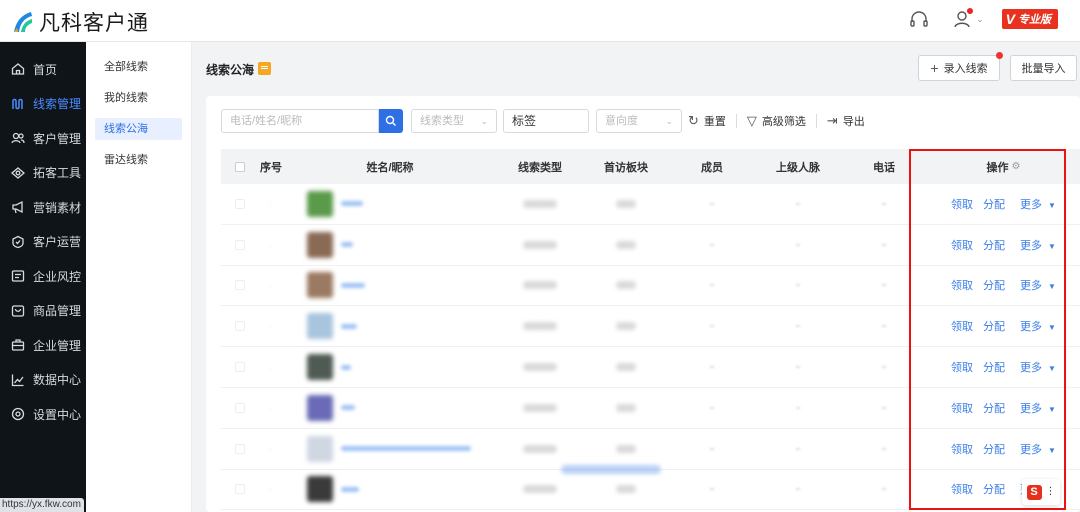 The height and width of the screenshot is (512, 1080). What do you see at coordinates (919, 19) in the screenshot?
I see `headphone-icon` at bounding box center [919, 19].